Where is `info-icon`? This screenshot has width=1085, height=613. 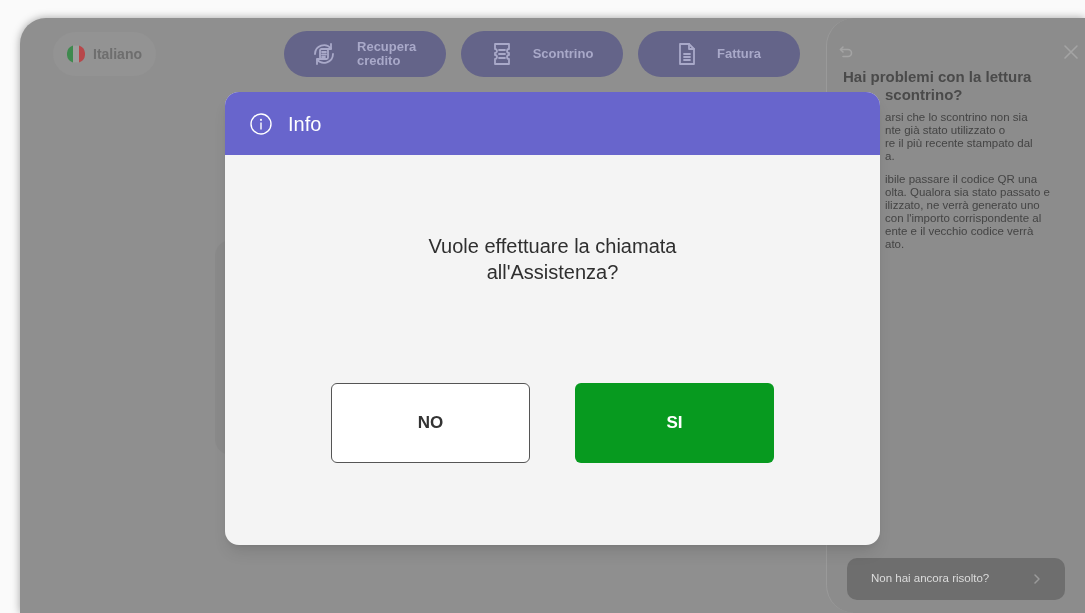 info-icon is located at coordinates (261, 123).